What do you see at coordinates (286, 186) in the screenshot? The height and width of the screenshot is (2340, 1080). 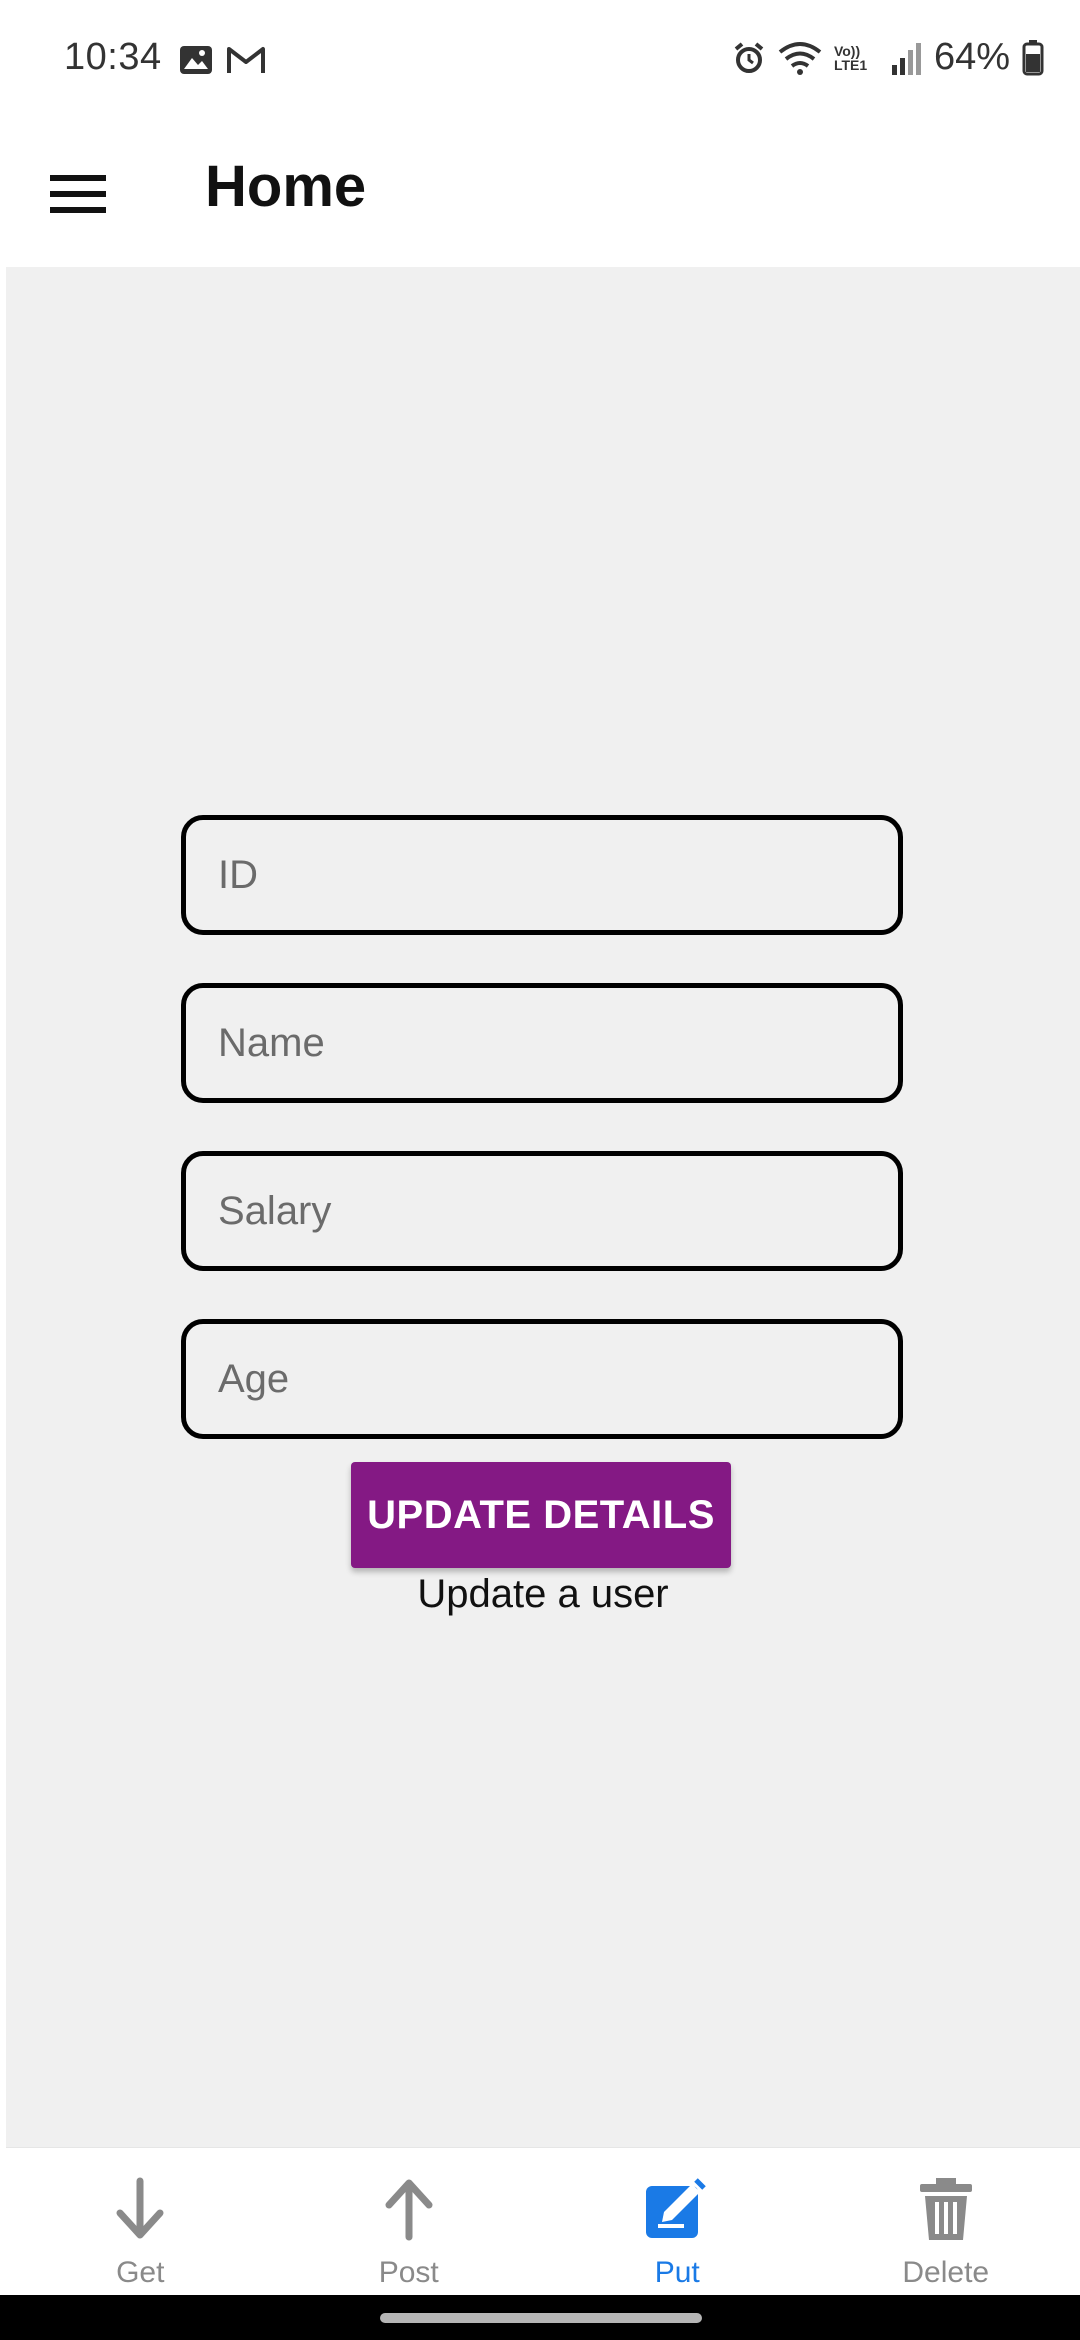 I see `page-title: Home` at bounding box center [286, 186].